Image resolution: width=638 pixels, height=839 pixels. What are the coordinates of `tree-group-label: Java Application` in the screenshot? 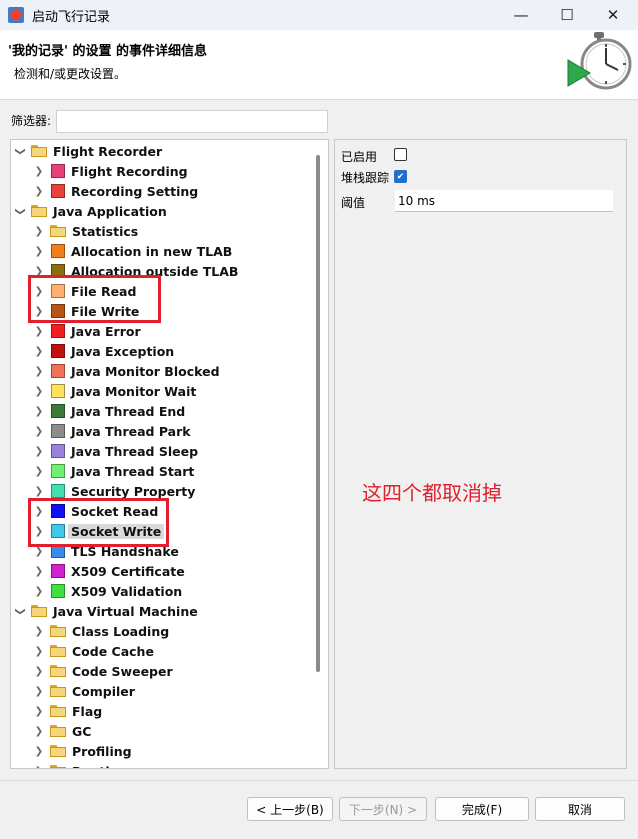 It's located at (110, 211).